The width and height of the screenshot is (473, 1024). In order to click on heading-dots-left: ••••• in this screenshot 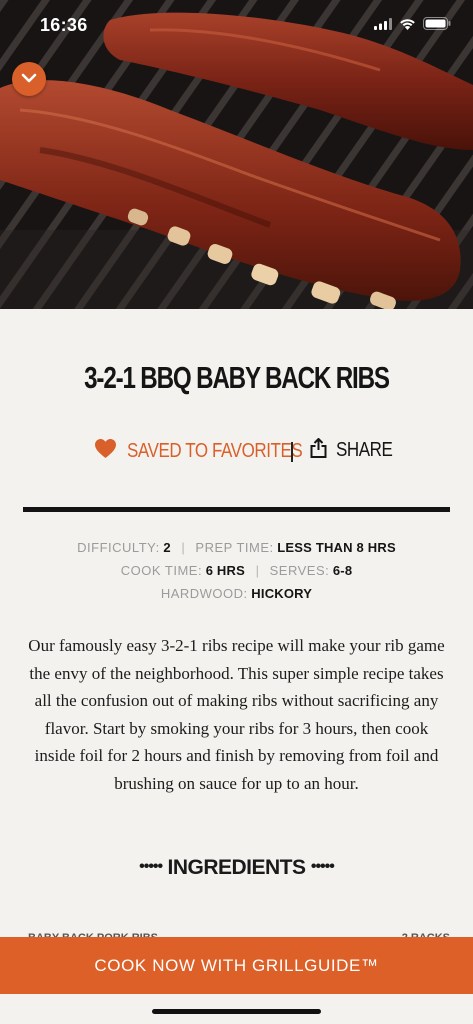, I will do `click(151, 866)`.